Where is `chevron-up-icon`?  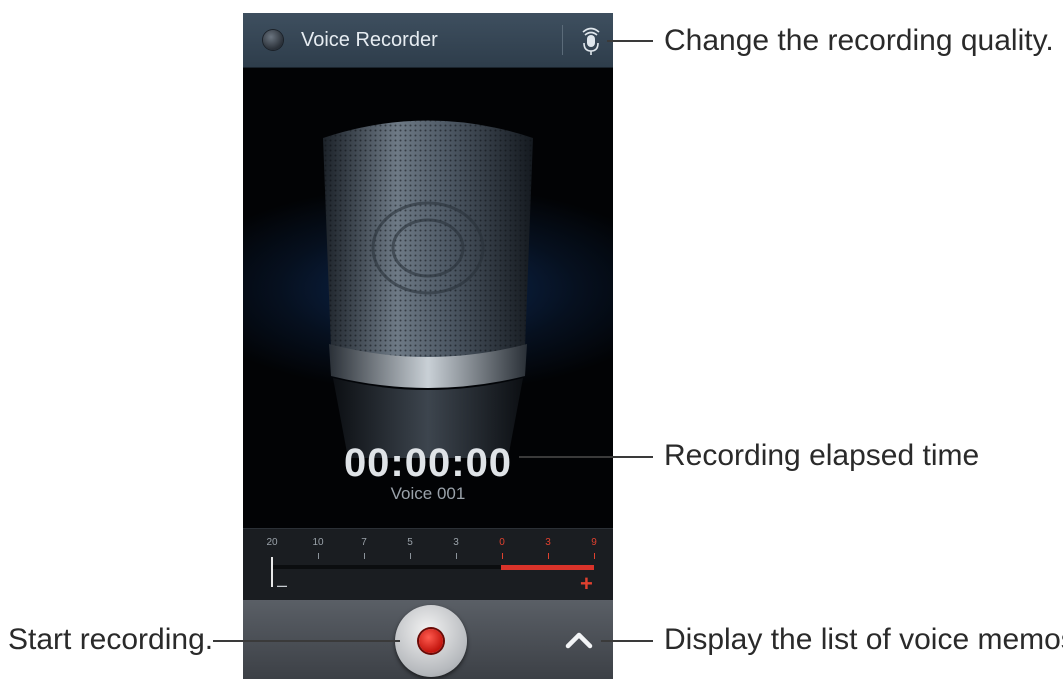 chevron-up-icon is located at coordinates (579, 640).